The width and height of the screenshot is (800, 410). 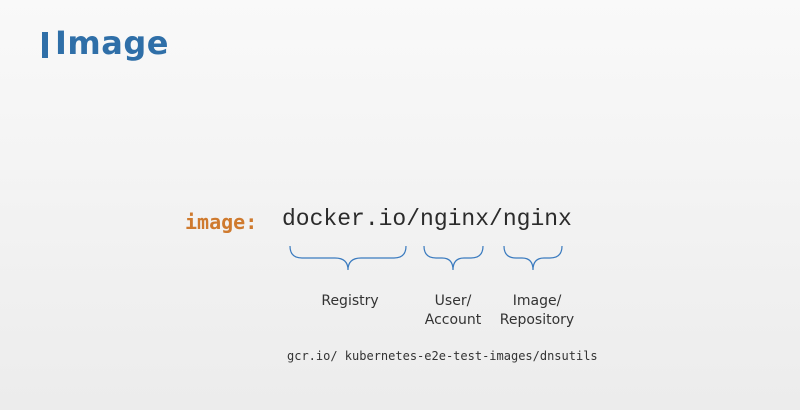 What do you see at coordinates (537, 311) in the screenshot?
I see `image-repository-label: Image/ Repository` at bounding box center [537, 311].